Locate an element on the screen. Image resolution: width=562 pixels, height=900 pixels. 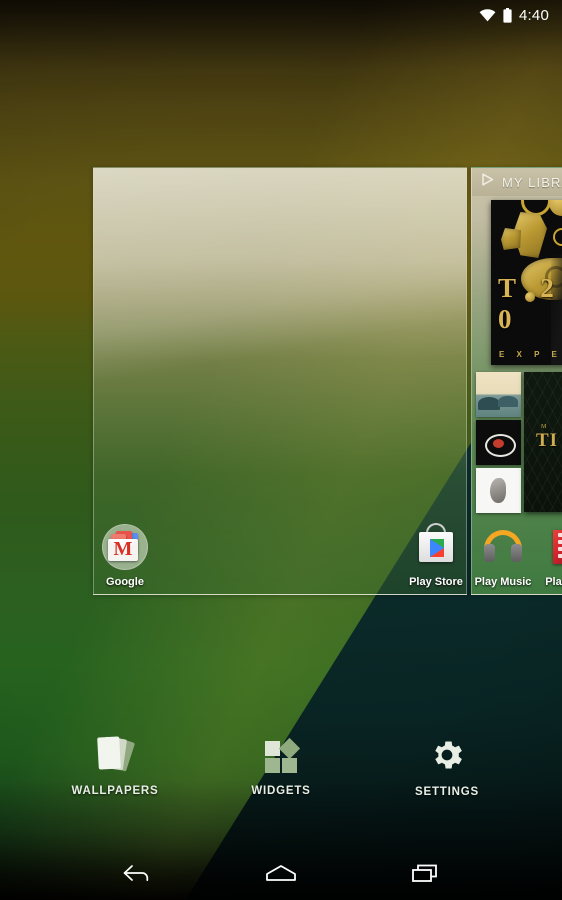
thumbnail-sketch is located at coordinates (498, 490).